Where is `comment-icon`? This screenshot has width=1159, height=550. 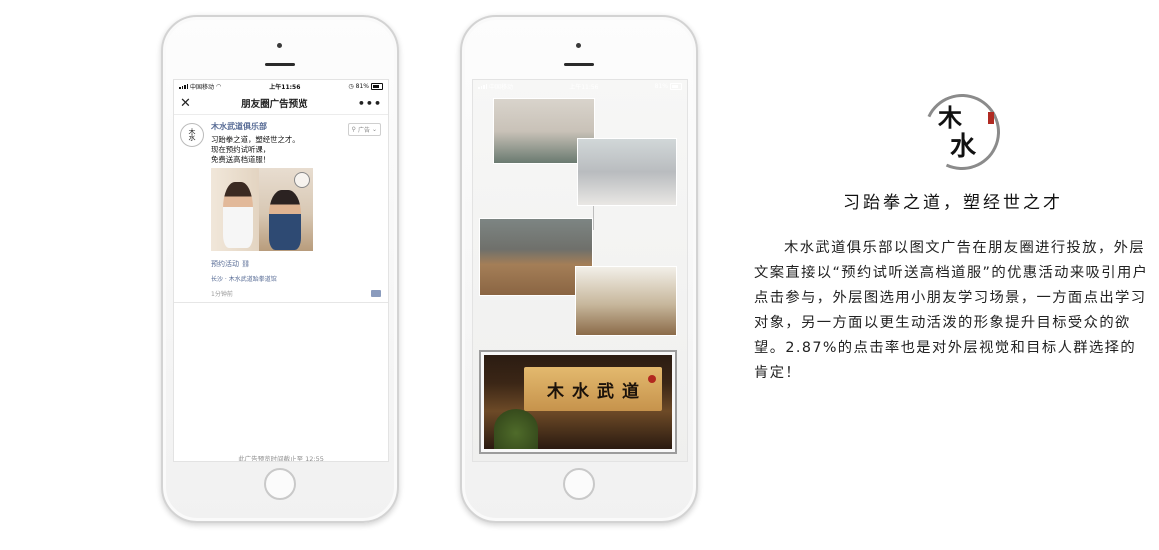 comment-icon is located at coordinates (376, 293).